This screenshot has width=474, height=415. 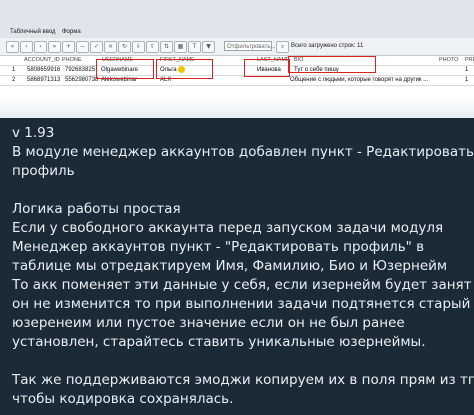 I want to click on tab-table-input: Табличный ввод, so click(x=33, y=32).